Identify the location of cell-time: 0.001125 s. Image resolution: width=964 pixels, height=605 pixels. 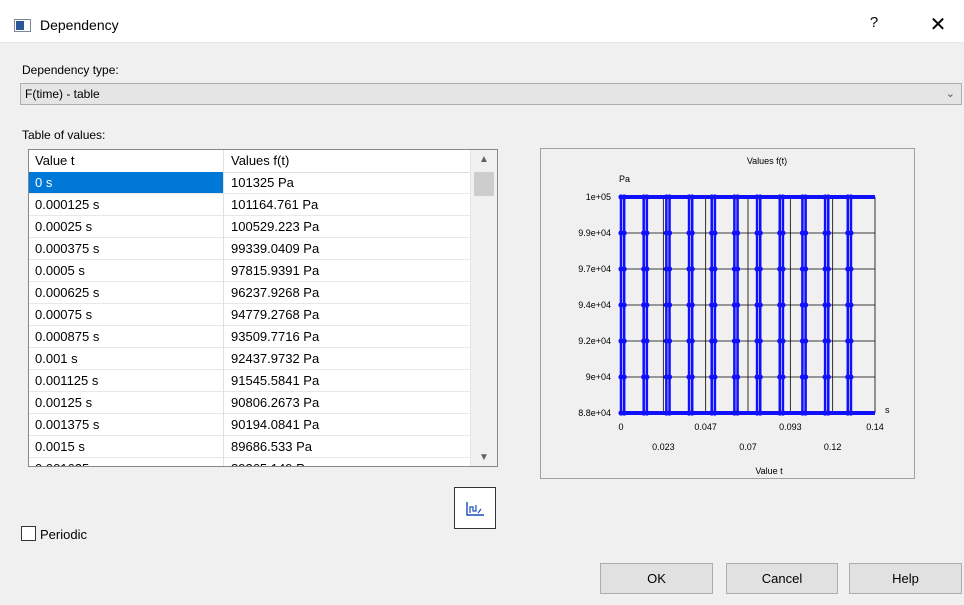
(66, 380).